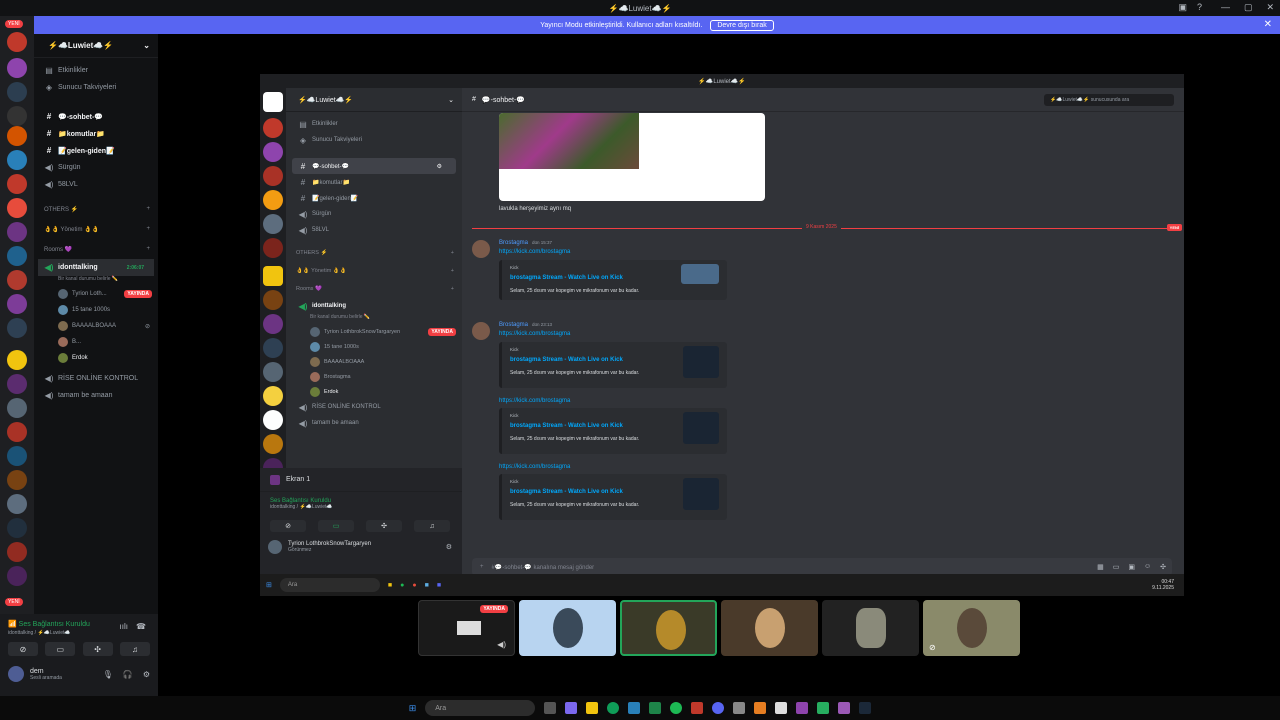 This screenshot has width=1280, height=720. What do you see at coordinates (592, 708) in the screenshot?
I see `file-explorer-icon` at bounding box center [592, 708].